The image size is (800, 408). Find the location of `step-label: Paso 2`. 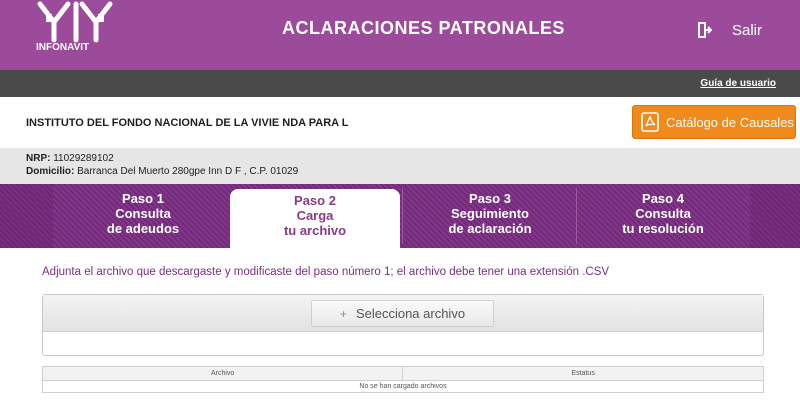

step-label: Paso 2 is located at coordinates (315, 200).